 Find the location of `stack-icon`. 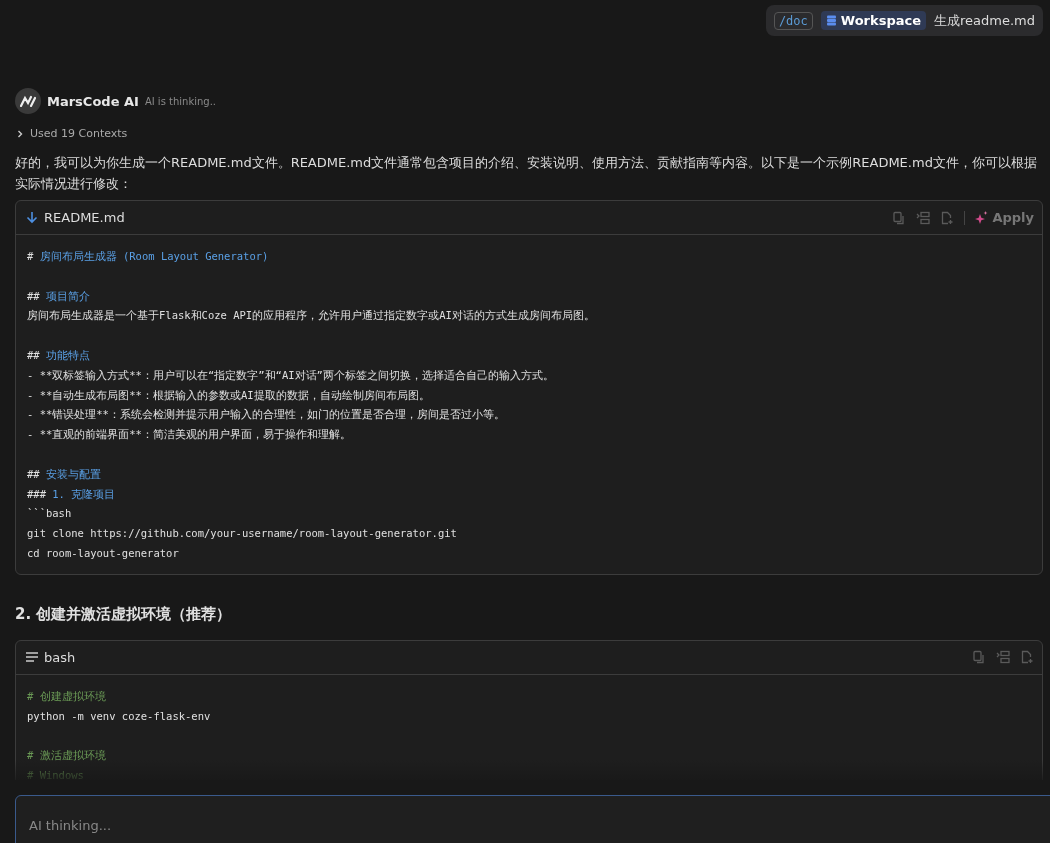

stack-icon is located at coordinates (831, 20).